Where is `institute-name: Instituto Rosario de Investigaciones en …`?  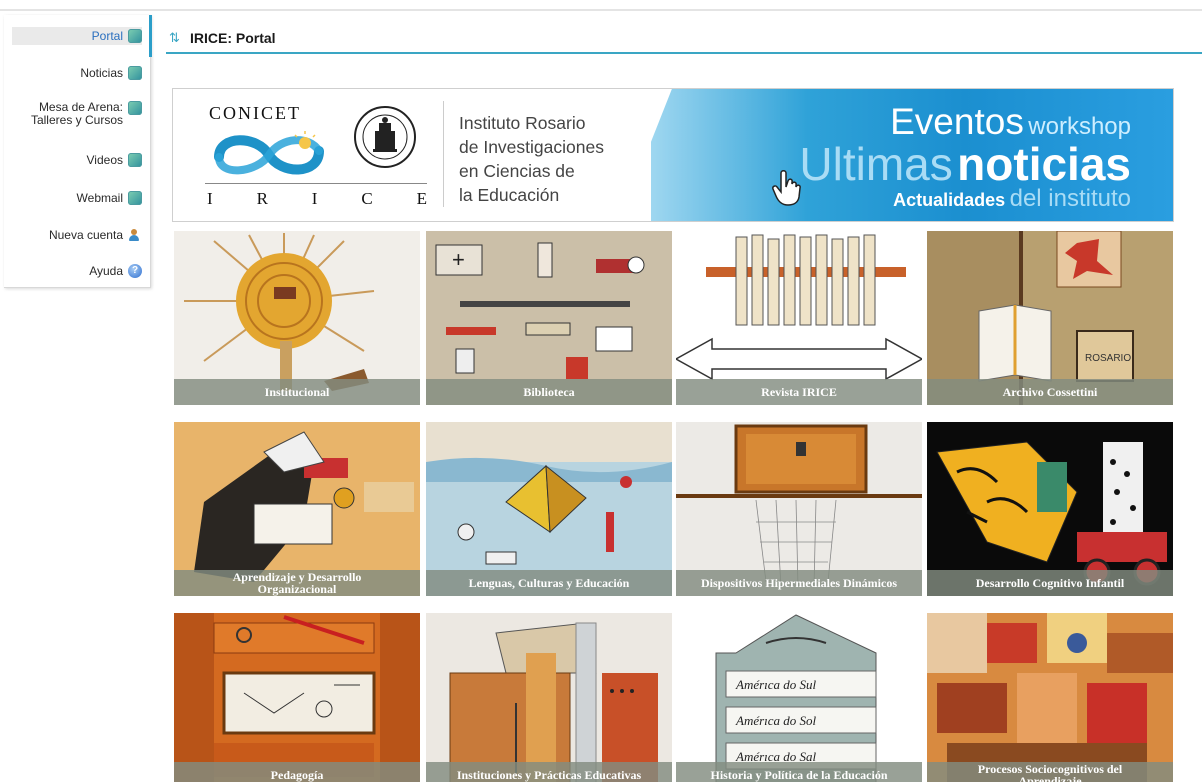 institute-name: Instituto Rosario de Investigaciones en … is located at coordinates (531, 159).